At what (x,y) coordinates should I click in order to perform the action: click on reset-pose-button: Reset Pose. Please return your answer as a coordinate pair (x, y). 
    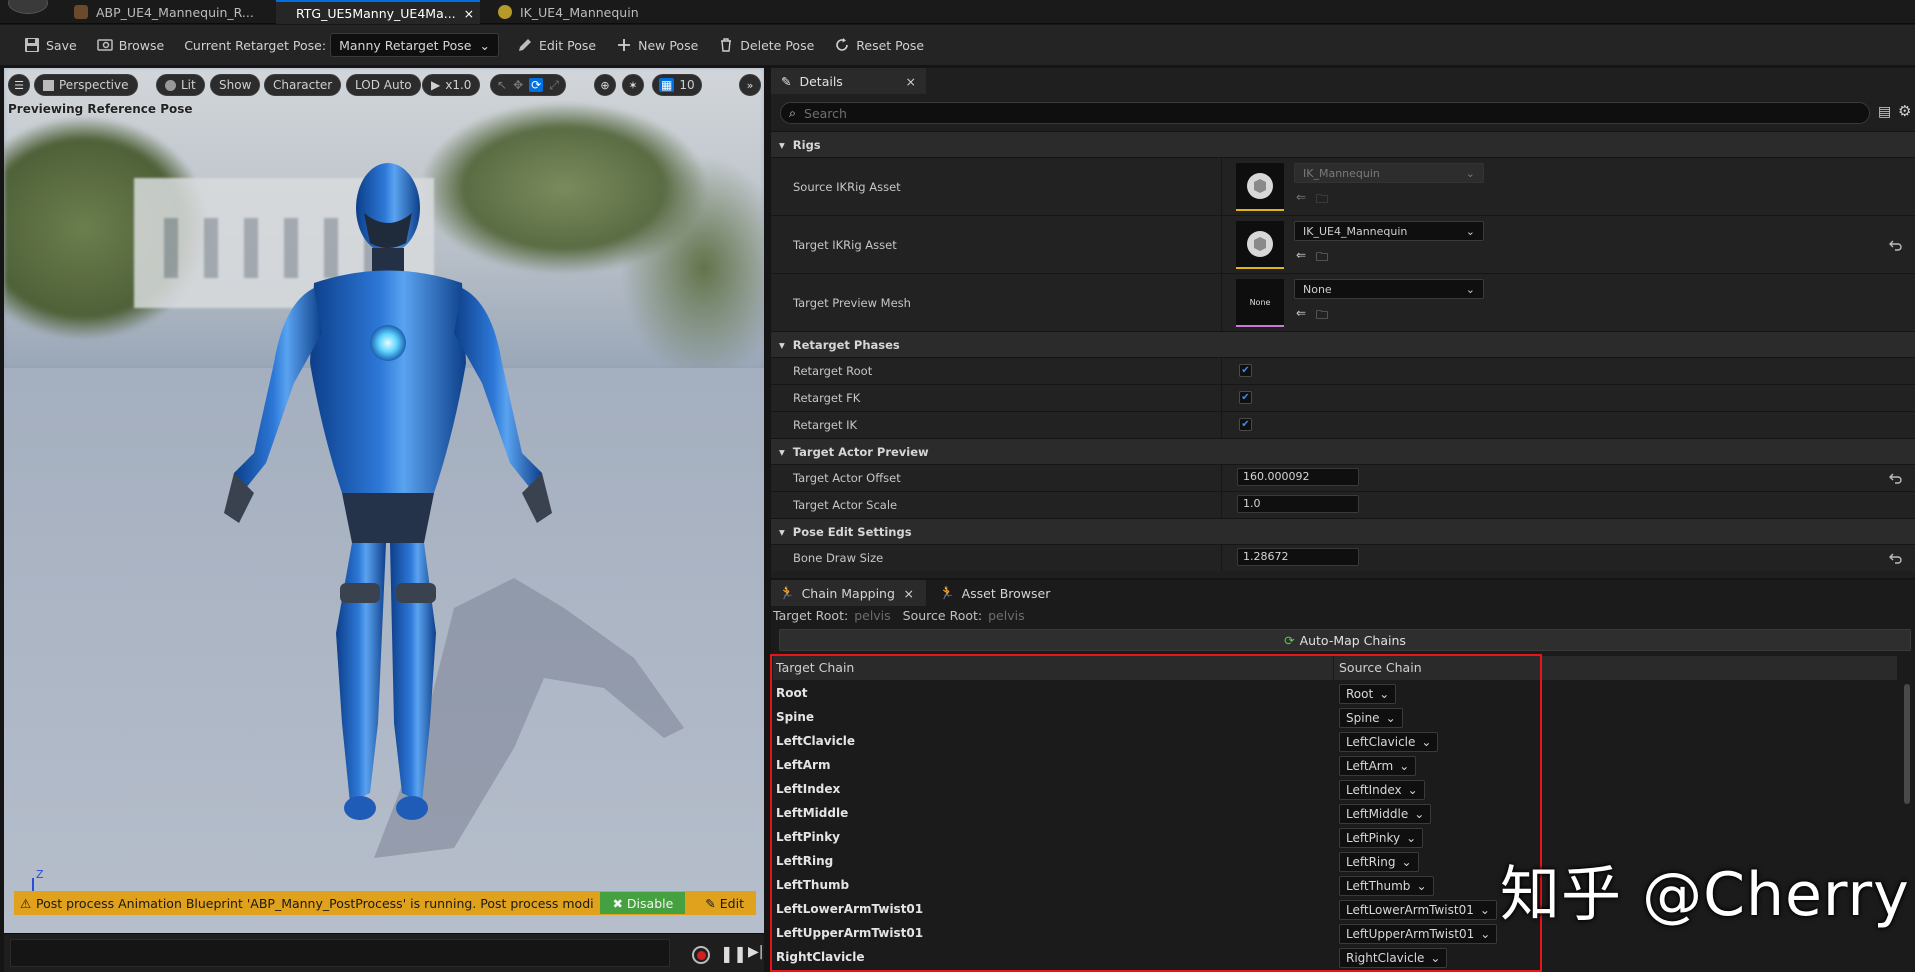
    Looking at the image, I should click on (879, 45).